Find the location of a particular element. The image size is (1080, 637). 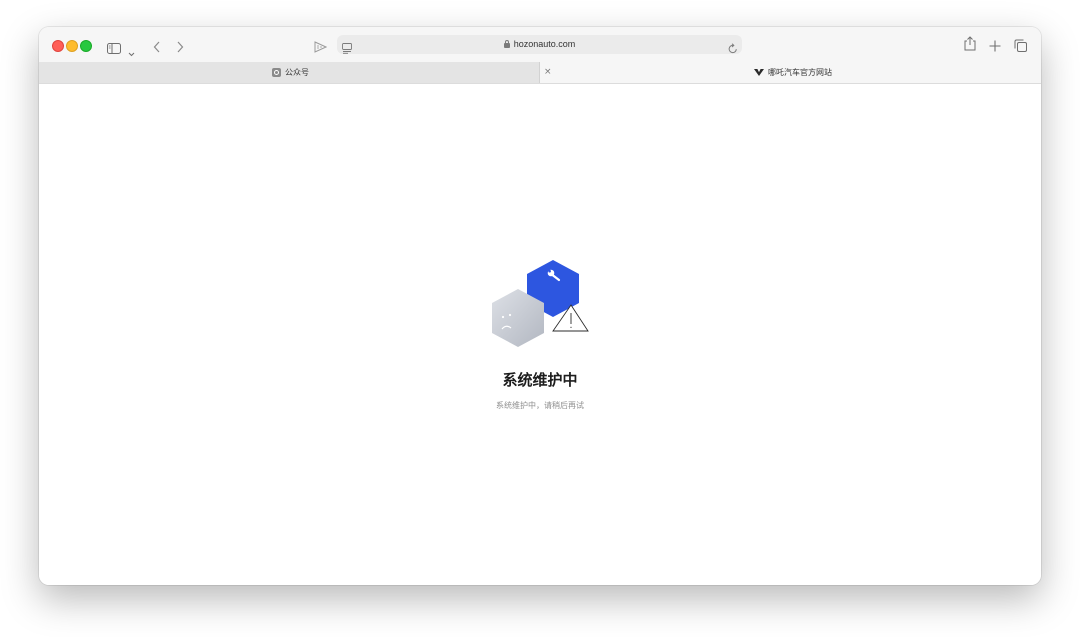

maintenance-illustration is located at coordinates (542, 305).